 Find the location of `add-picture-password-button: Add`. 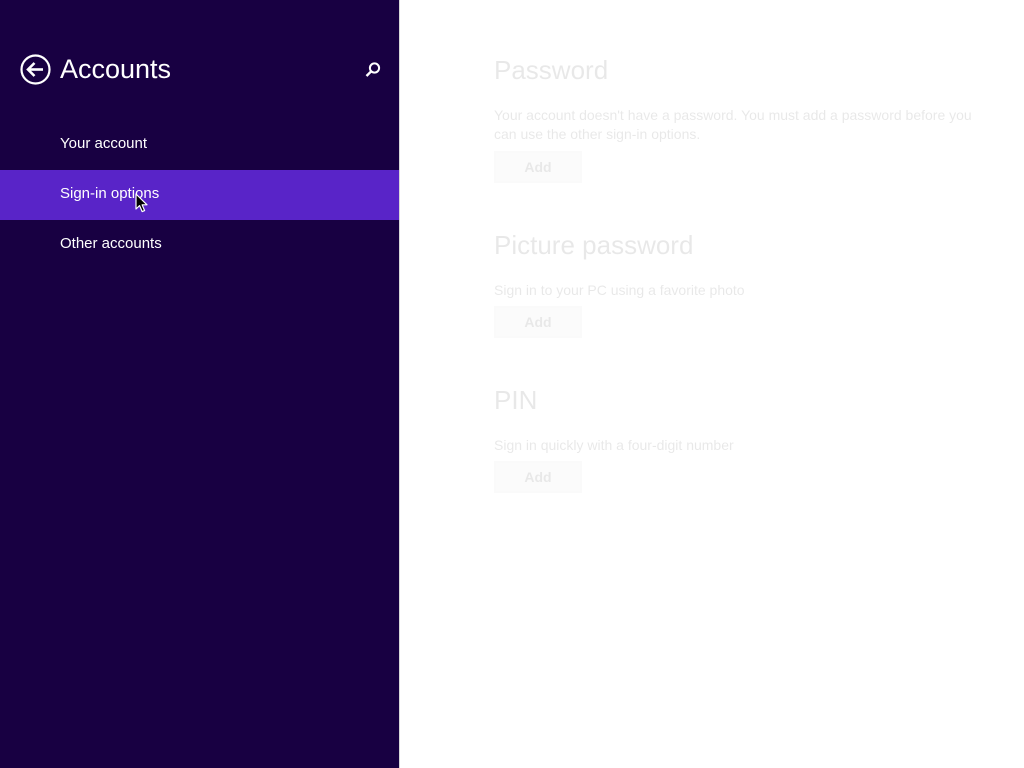

add-picture-password-button: Add is located at coordinates (538, 322).